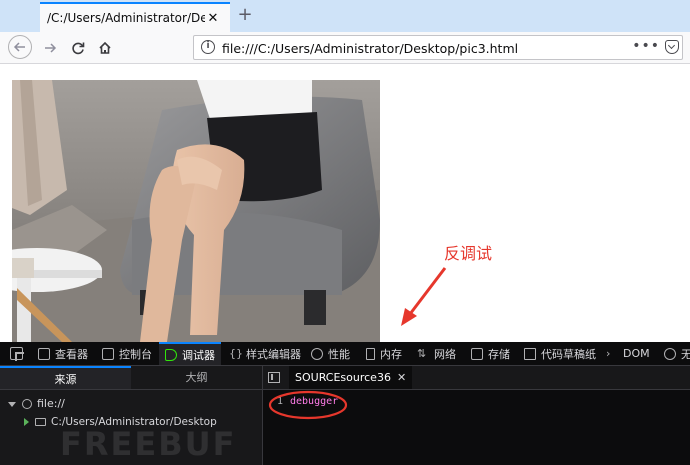  I want to click on collapsed-triangle-icon, so click(26, 422).